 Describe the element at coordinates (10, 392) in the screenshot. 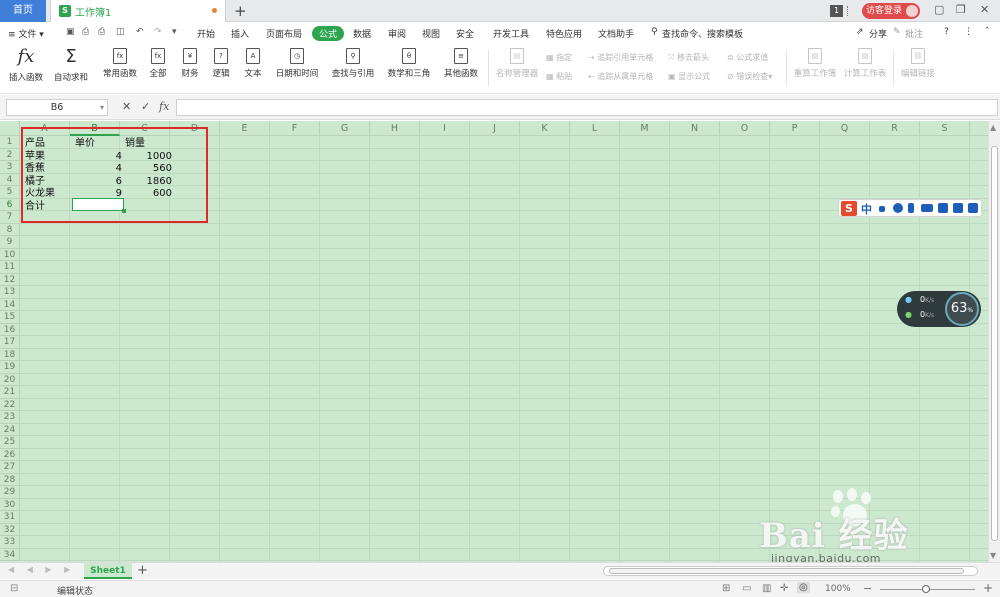

I see `row-header-21: 21` at that location.